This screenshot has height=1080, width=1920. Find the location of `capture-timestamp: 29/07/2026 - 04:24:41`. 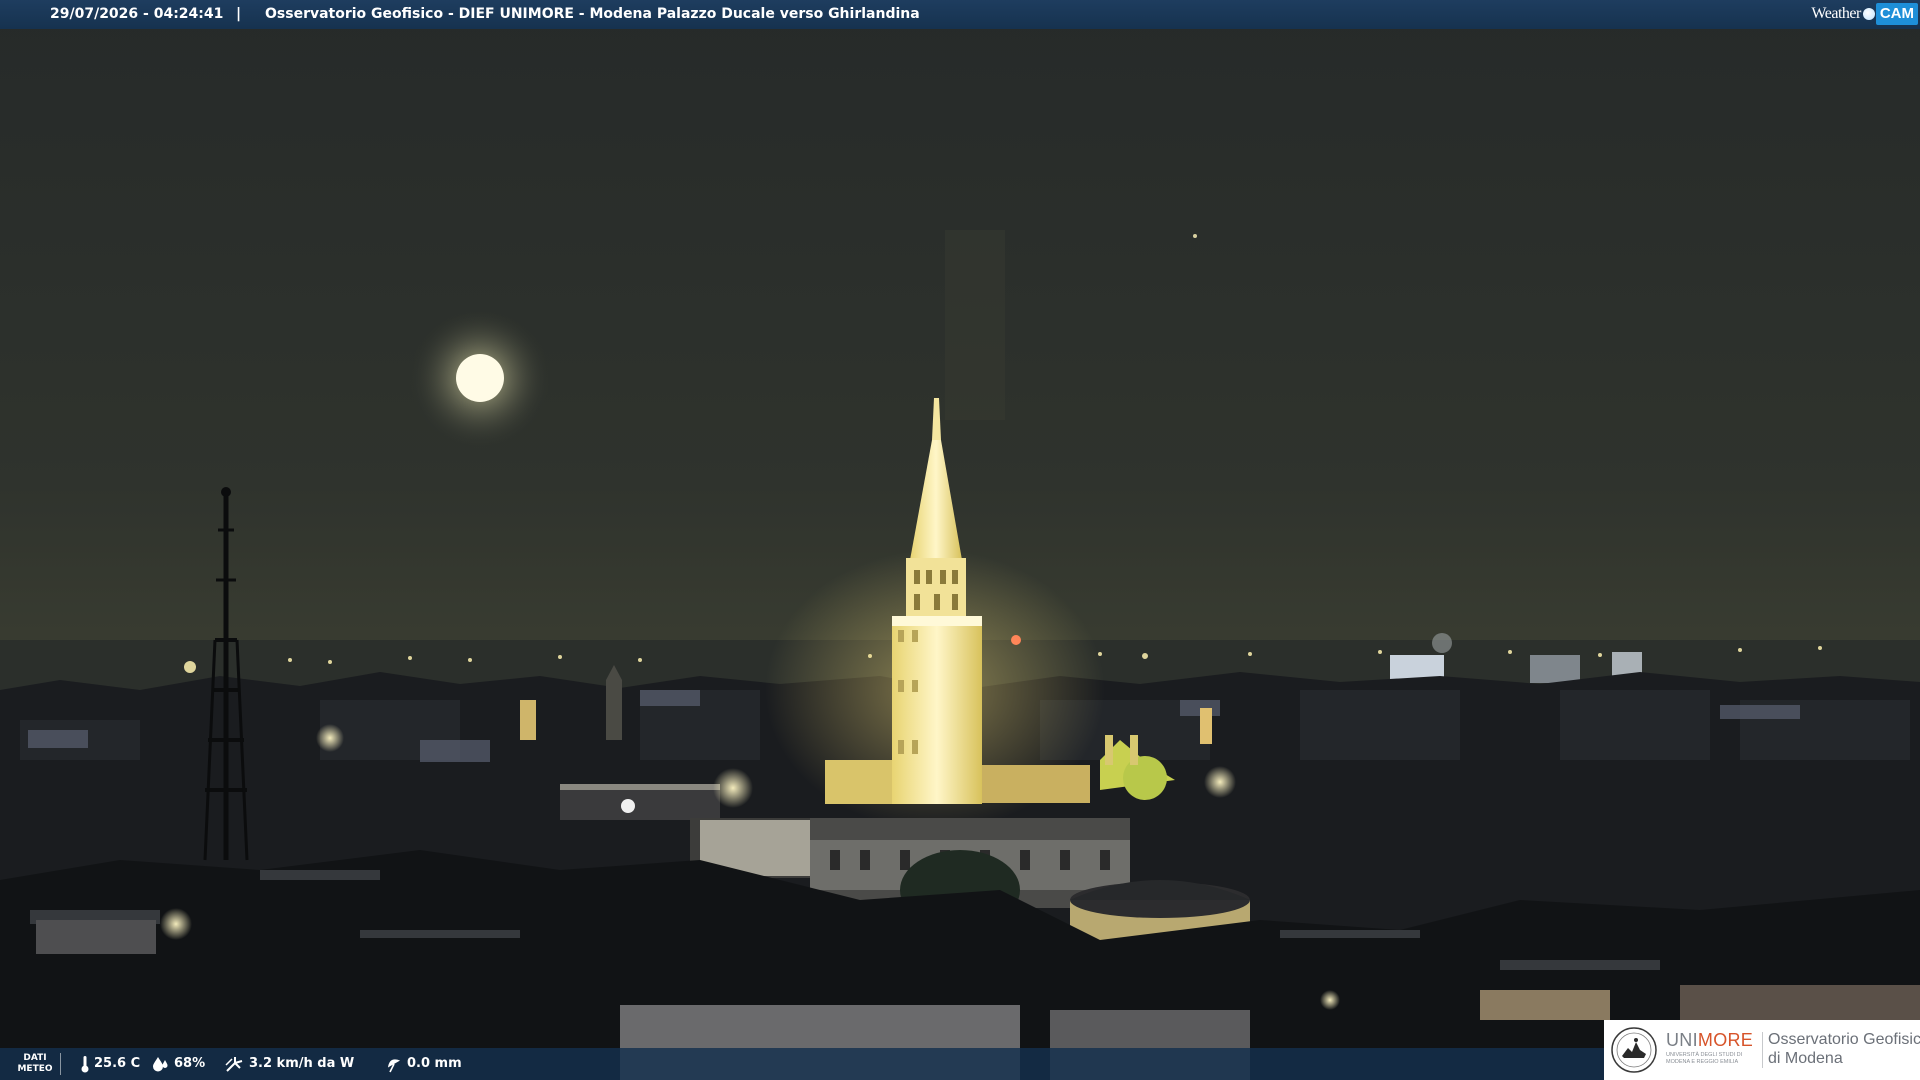

capture-timestamp: 29/07/2026 - 04:24:41 is located at coordinates (137, 14).